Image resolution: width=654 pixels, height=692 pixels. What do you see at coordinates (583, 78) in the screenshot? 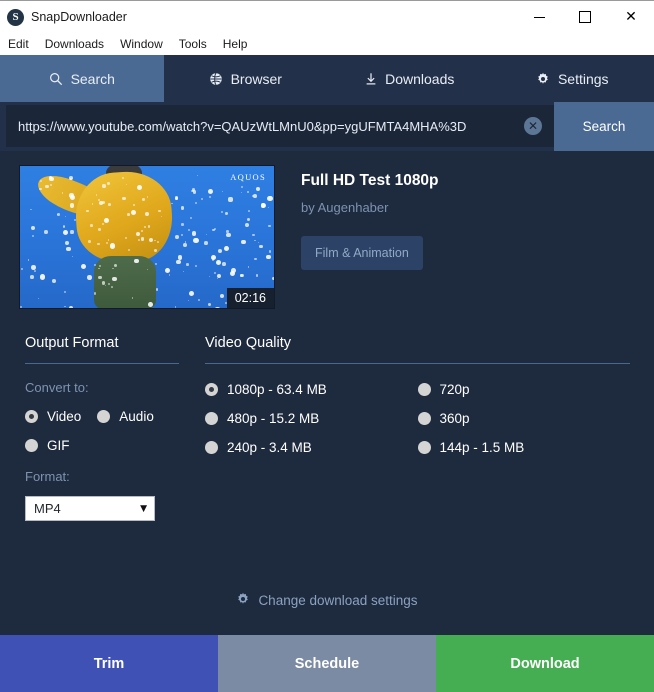
I see `tab-settings-label: Settings` at bounding box center [583, 78].